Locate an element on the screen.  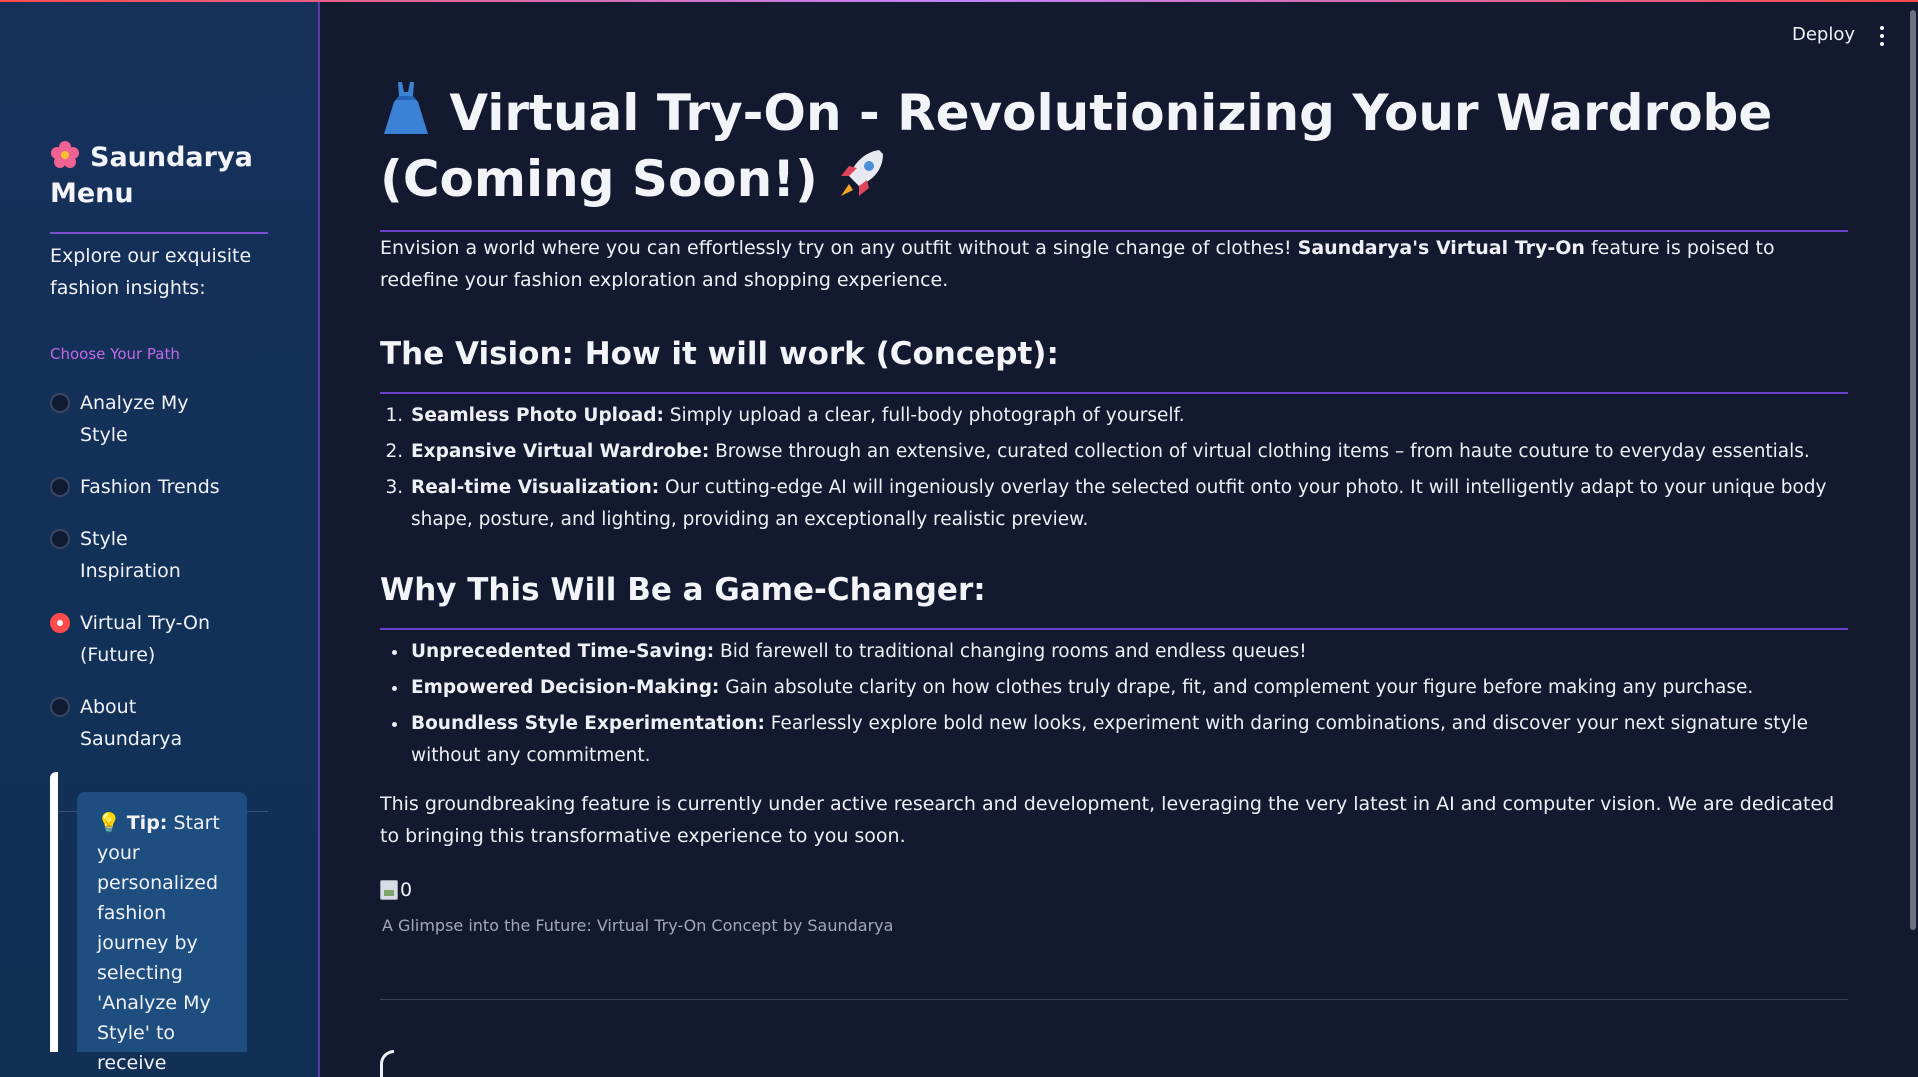
radio-style-inspiration: Style Inspiration is located at coordinates (158, 555).